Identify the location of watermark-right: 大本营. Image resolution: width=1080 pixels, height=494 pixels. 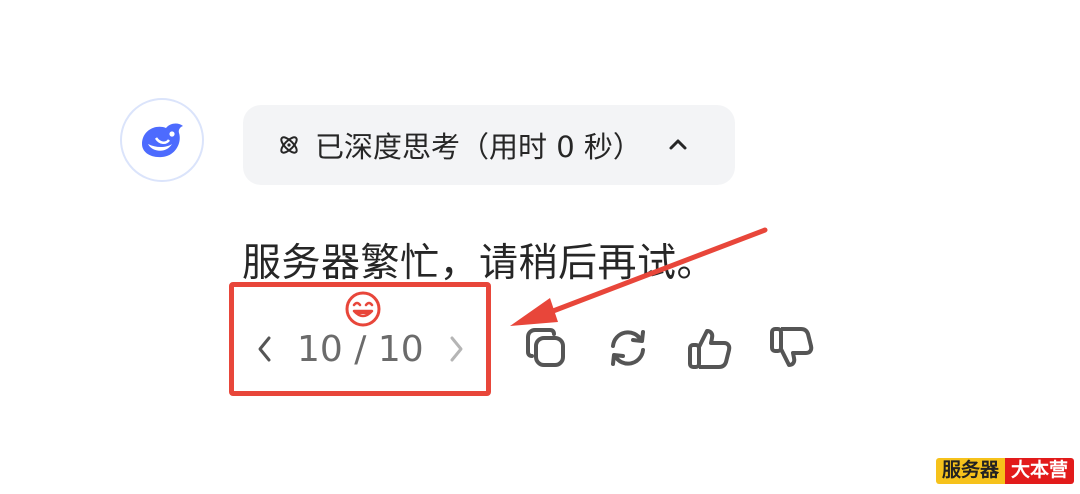
(1039, 471).